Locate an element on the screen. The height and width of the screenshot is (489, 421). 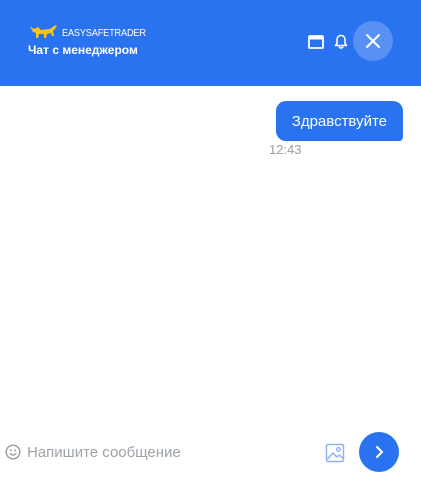
image-icon is located at coordinates (335, 453).